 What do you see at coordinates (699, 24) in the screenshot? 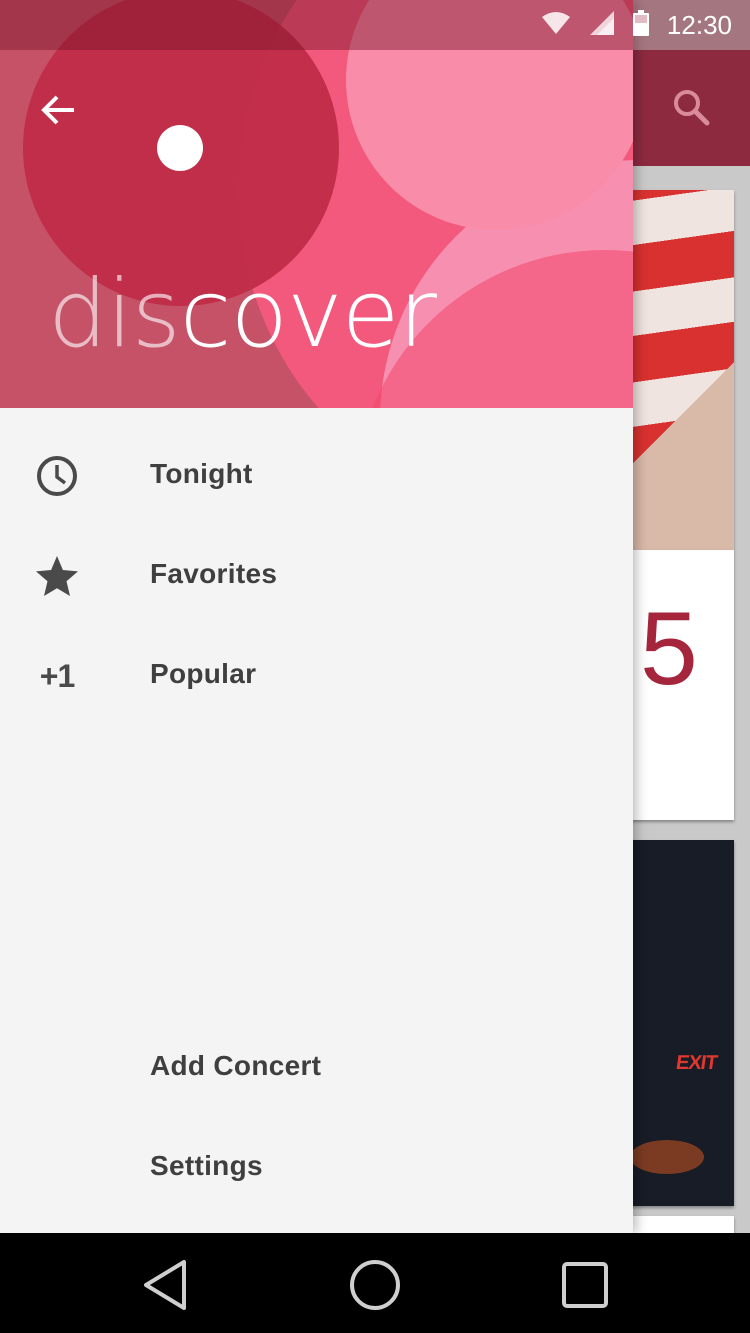
I see `status-time: 12:30` at bounding box center [699, 24].